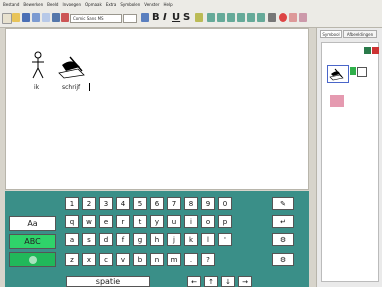 The image size is (382, 287). I want to click on record-icon, so click(283, 17).